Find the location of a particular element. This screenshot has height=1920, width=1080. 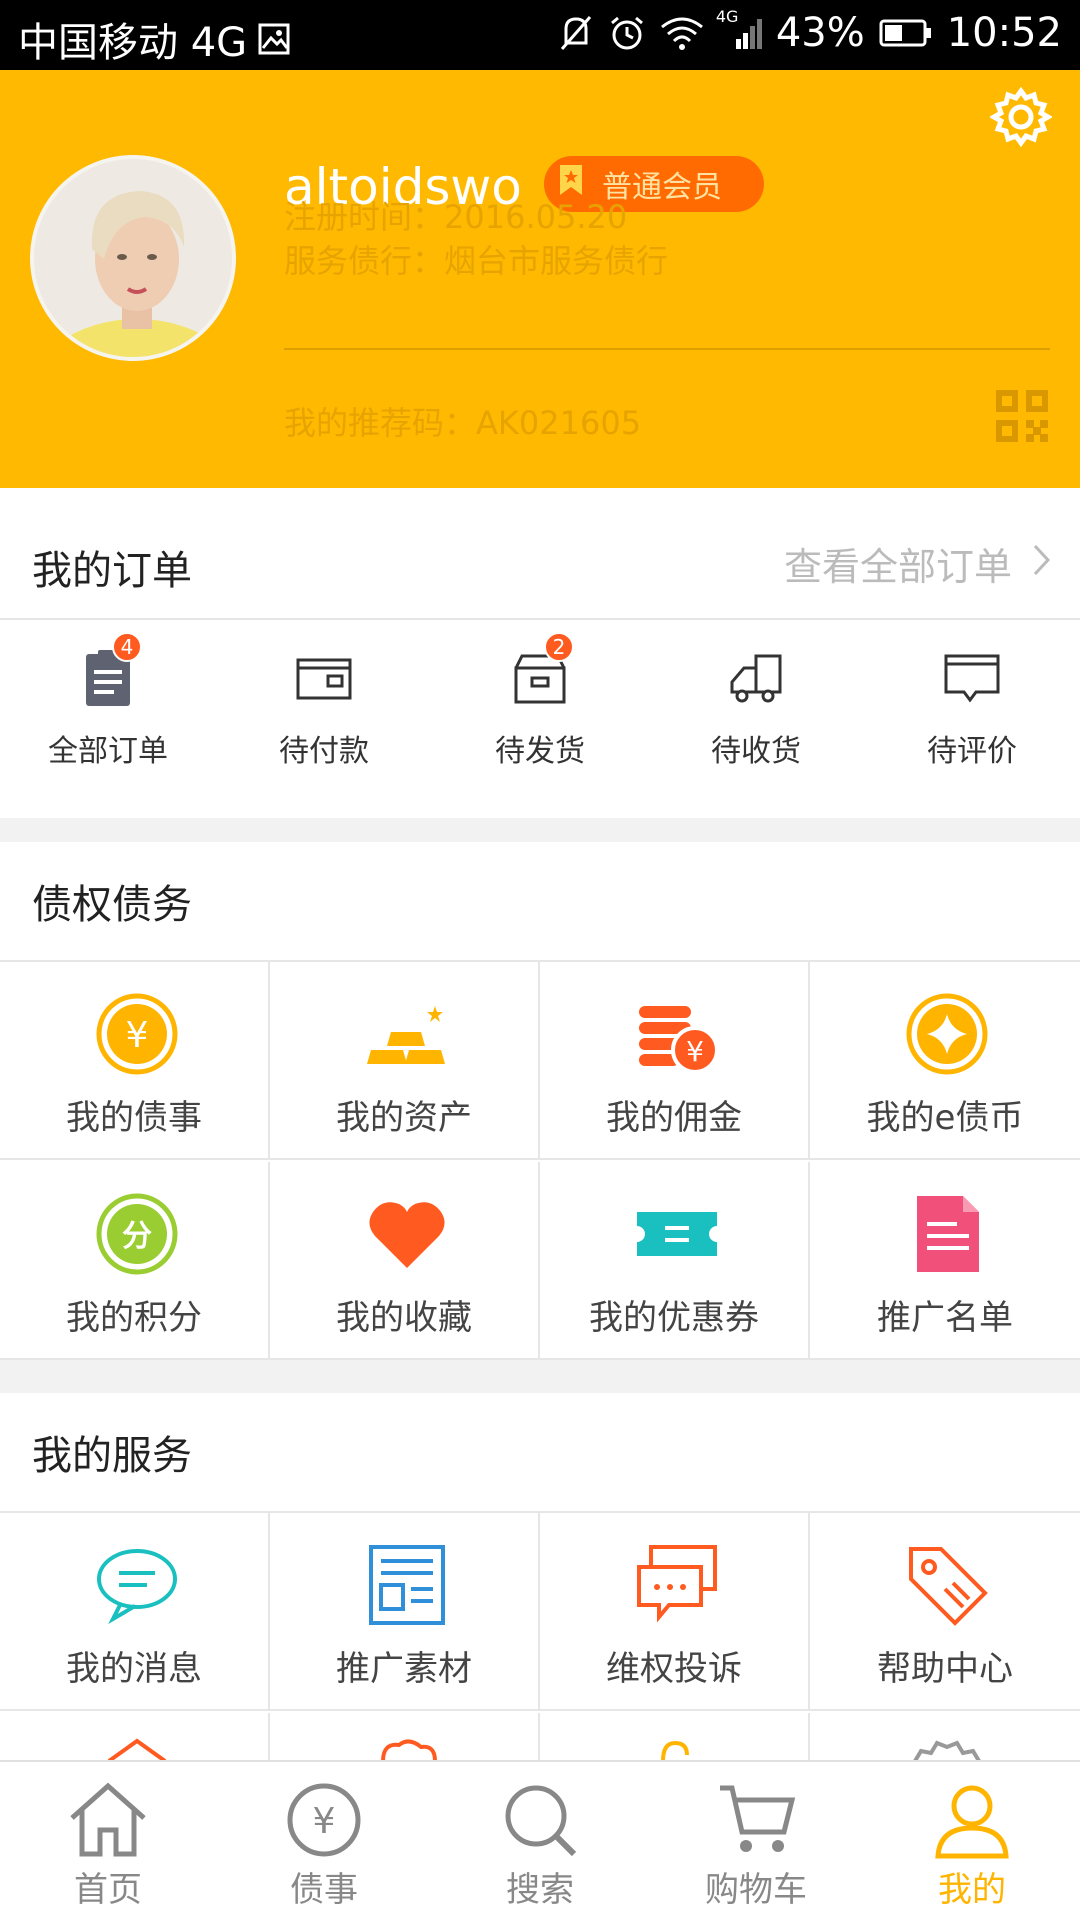

referral-code-label: 我的推荐码： is located at coordinates (380, 423).